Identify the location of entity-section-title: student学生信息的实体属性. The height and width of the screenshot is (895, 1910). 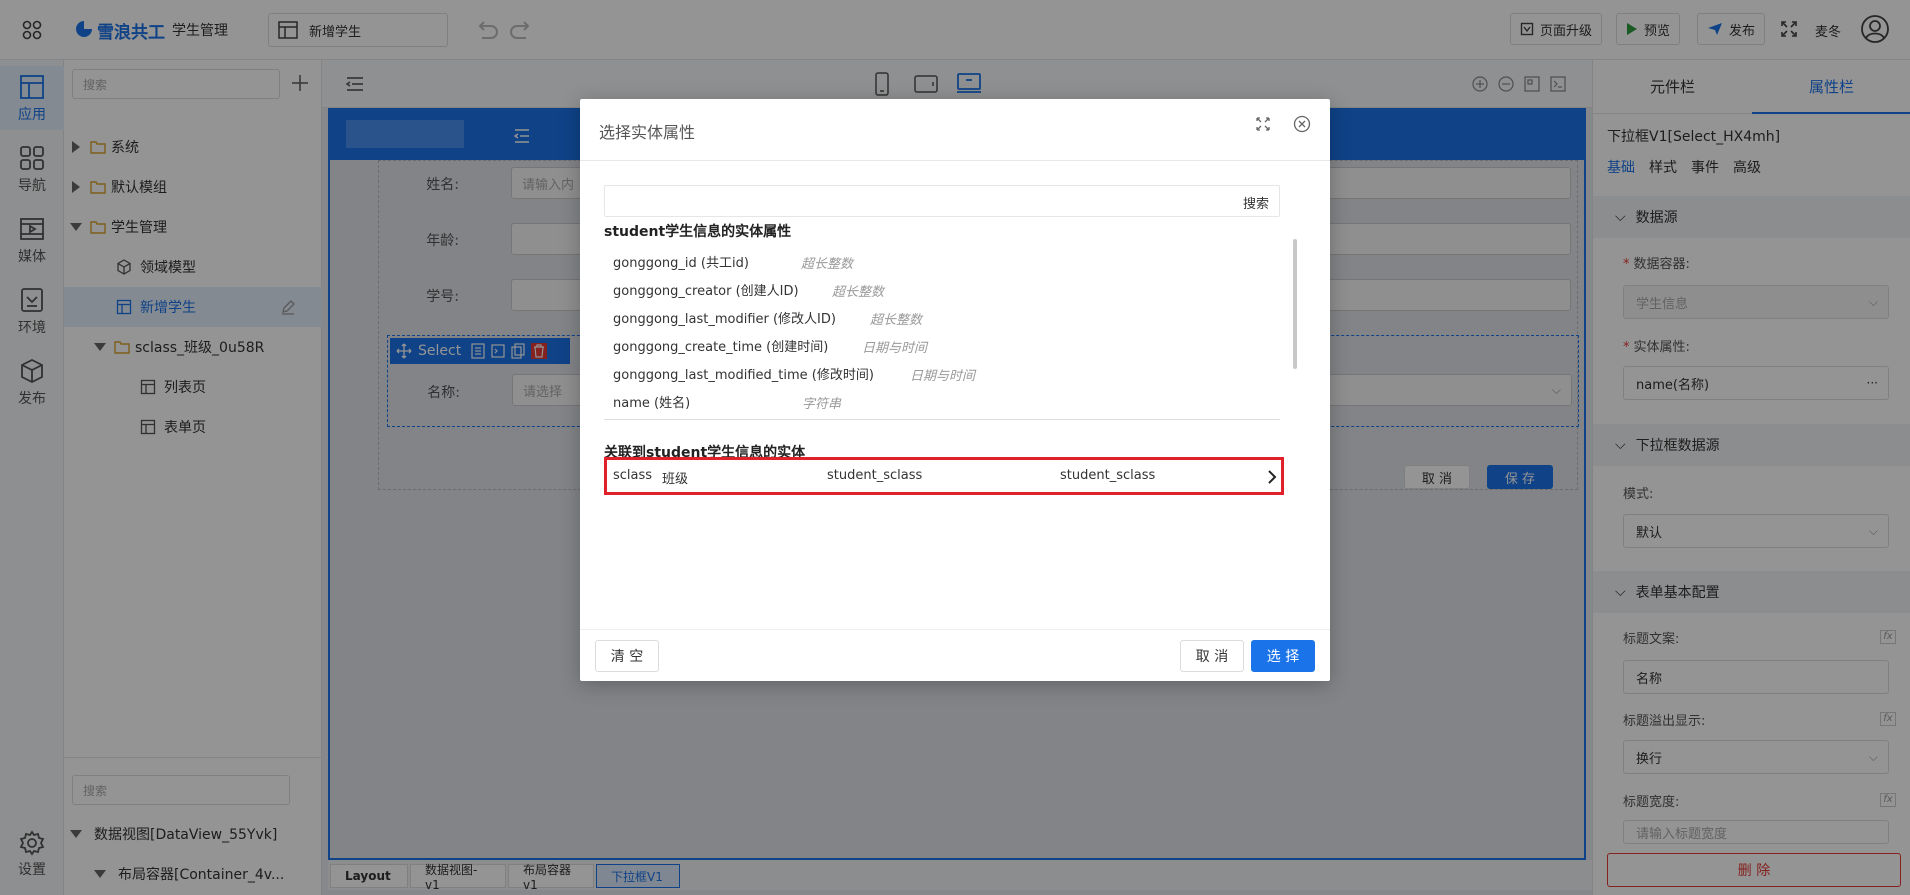
(698, 232).